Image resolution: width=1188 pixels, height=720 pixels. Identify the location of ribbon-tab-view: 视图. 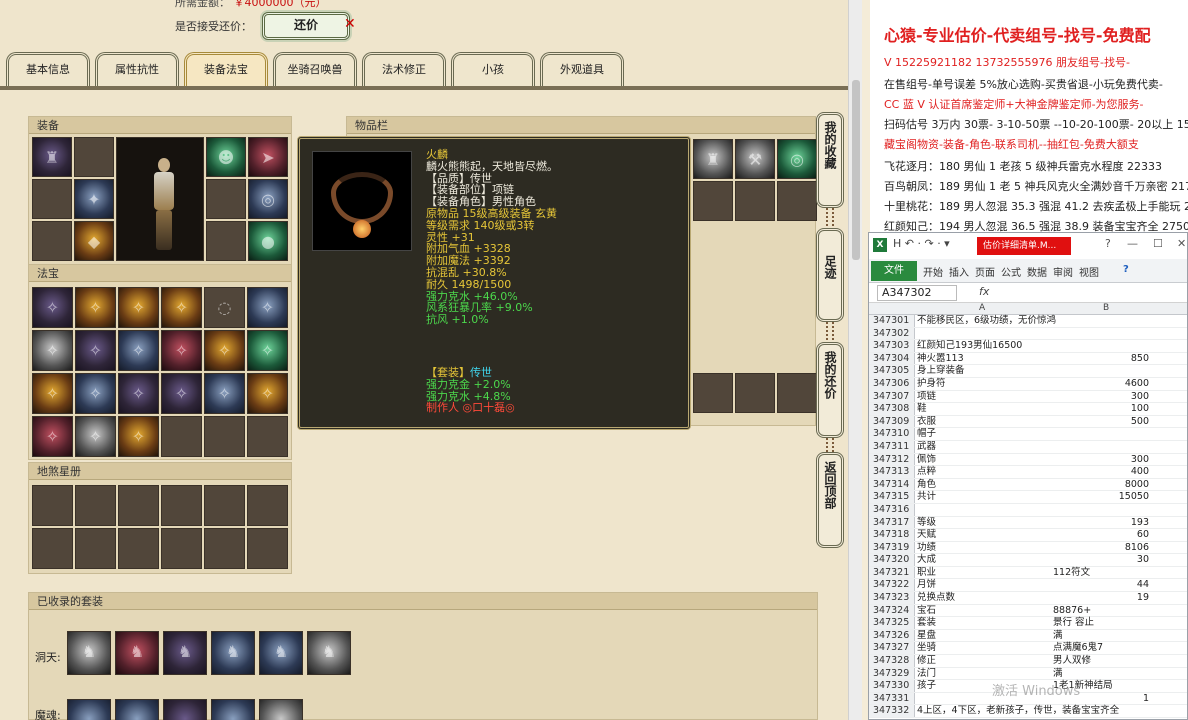
(1089, 271).